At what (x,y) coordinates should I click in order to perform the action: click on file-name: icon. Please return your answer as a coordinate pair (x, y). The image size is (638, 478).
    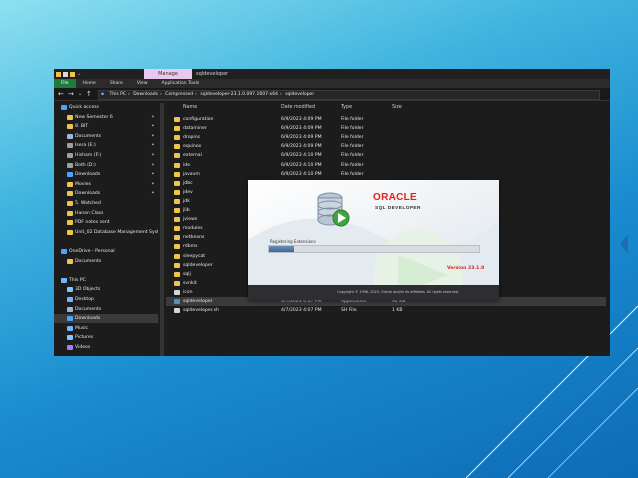
    Looking at the image, I should click on (188, 292).